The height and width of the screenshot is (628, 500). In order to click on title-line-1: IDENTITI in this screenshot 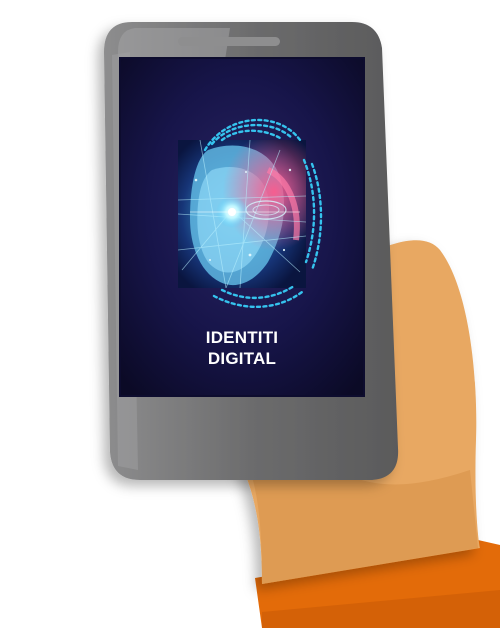, I will do `click(242, 337)`.